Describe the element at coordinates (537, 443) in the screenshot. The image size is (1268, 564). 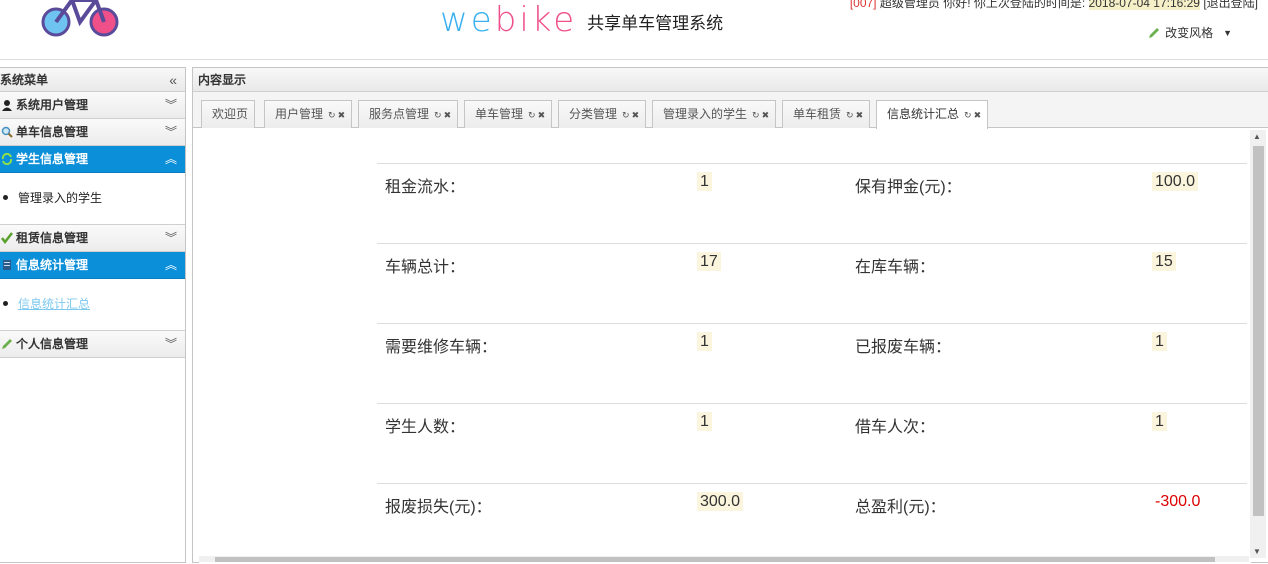
I see `stat-label: 学生人数：` at that location.